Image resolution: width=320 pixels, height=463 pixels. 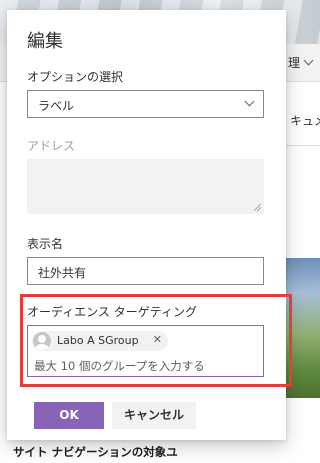 What do you see at coordinates (62, 273) in the screenshot?
I see `display-name-value: 社外共有` at bounding box center [62, 273].